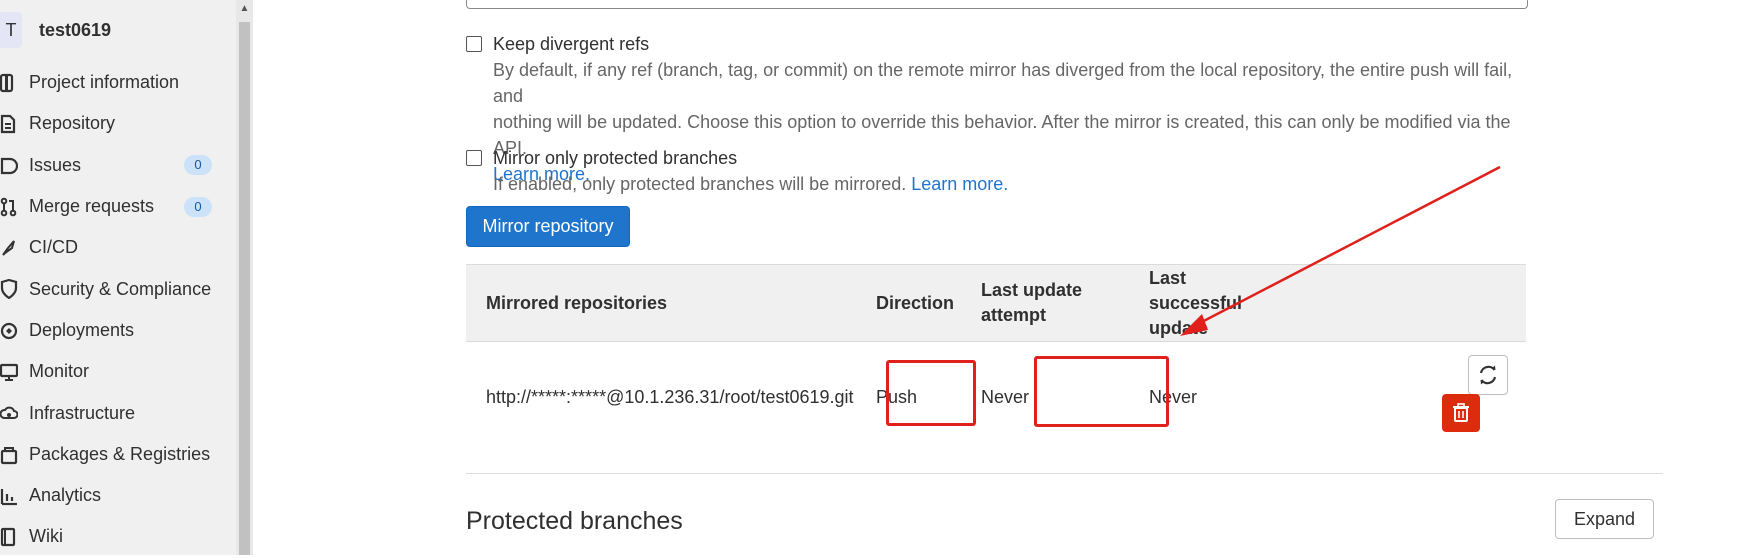 The width and height of the screenshot is (1743, 558). What do you see at coordinates (118, 536) in the screenshot?
I see `sidebar-item-wiki: Wiki` at bounding box center [118, 536].